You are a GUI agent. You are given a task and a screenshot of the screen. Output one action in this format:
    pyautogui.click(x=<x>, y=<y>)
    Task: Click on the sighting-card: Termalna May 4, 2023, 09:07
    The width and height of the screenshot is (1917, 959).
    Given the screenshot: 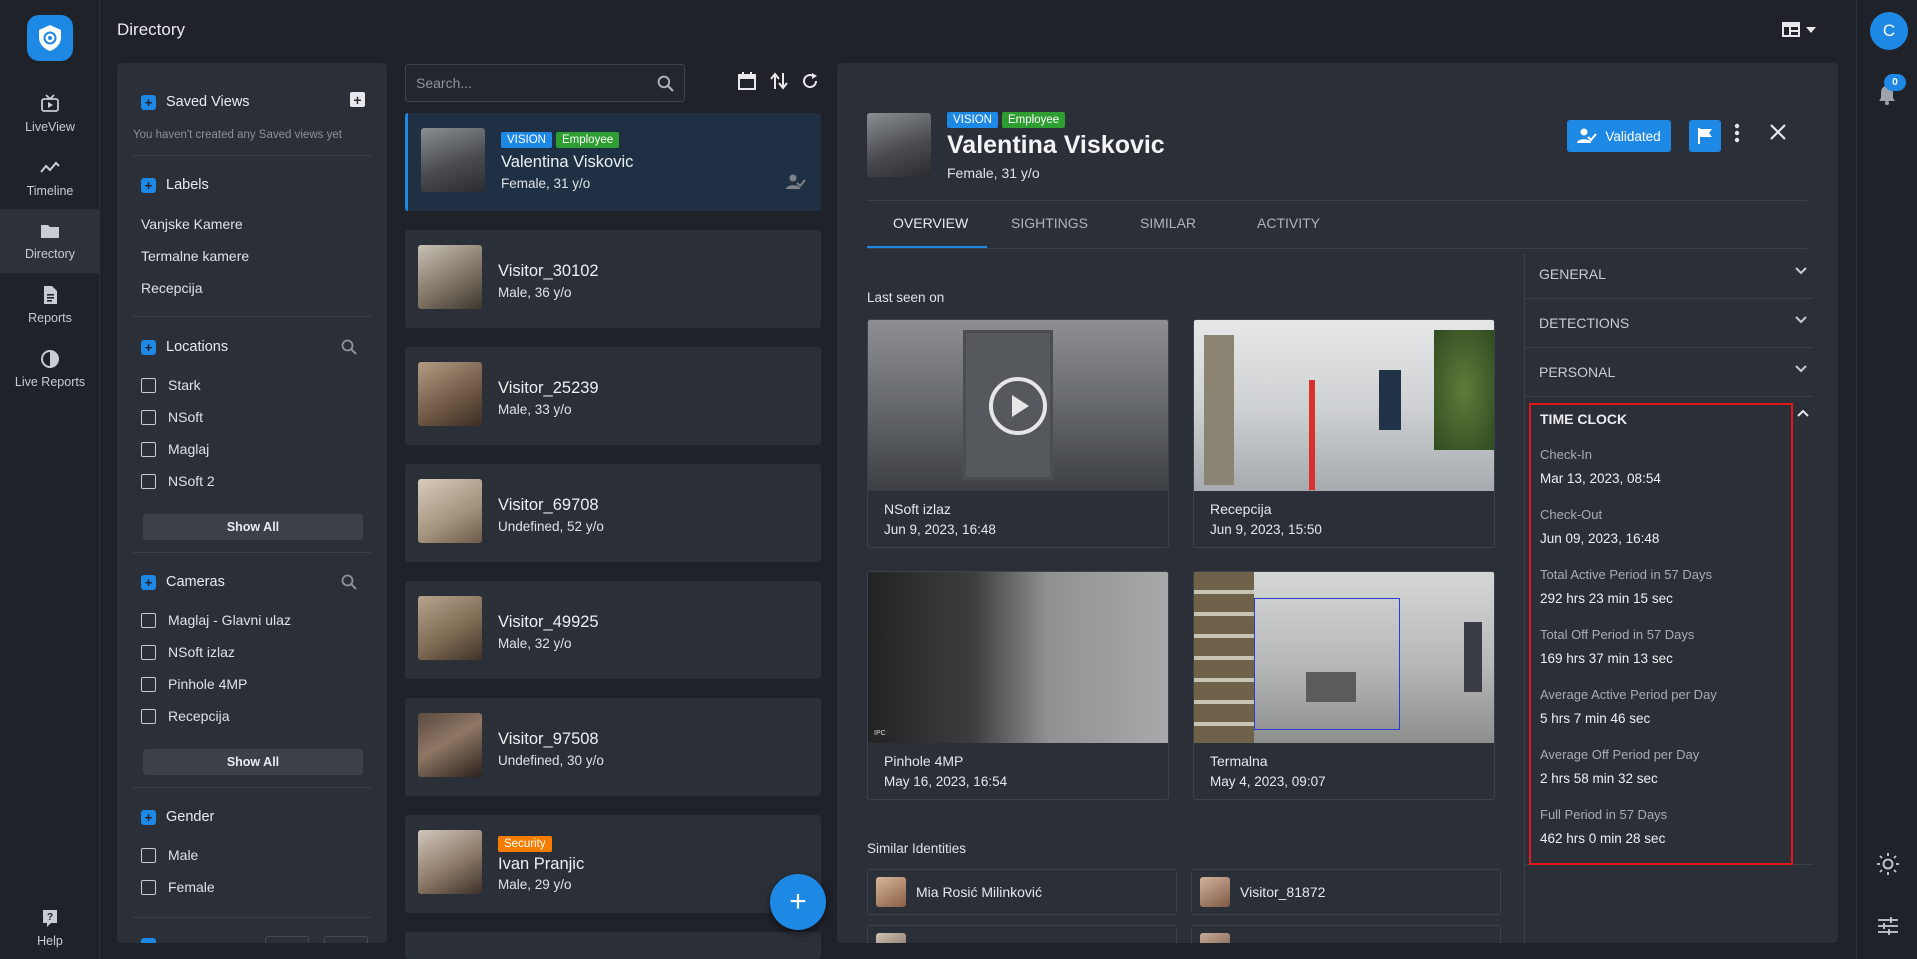 What is the action you would take?
    pyautogui.click(x=1344, y=685)
    